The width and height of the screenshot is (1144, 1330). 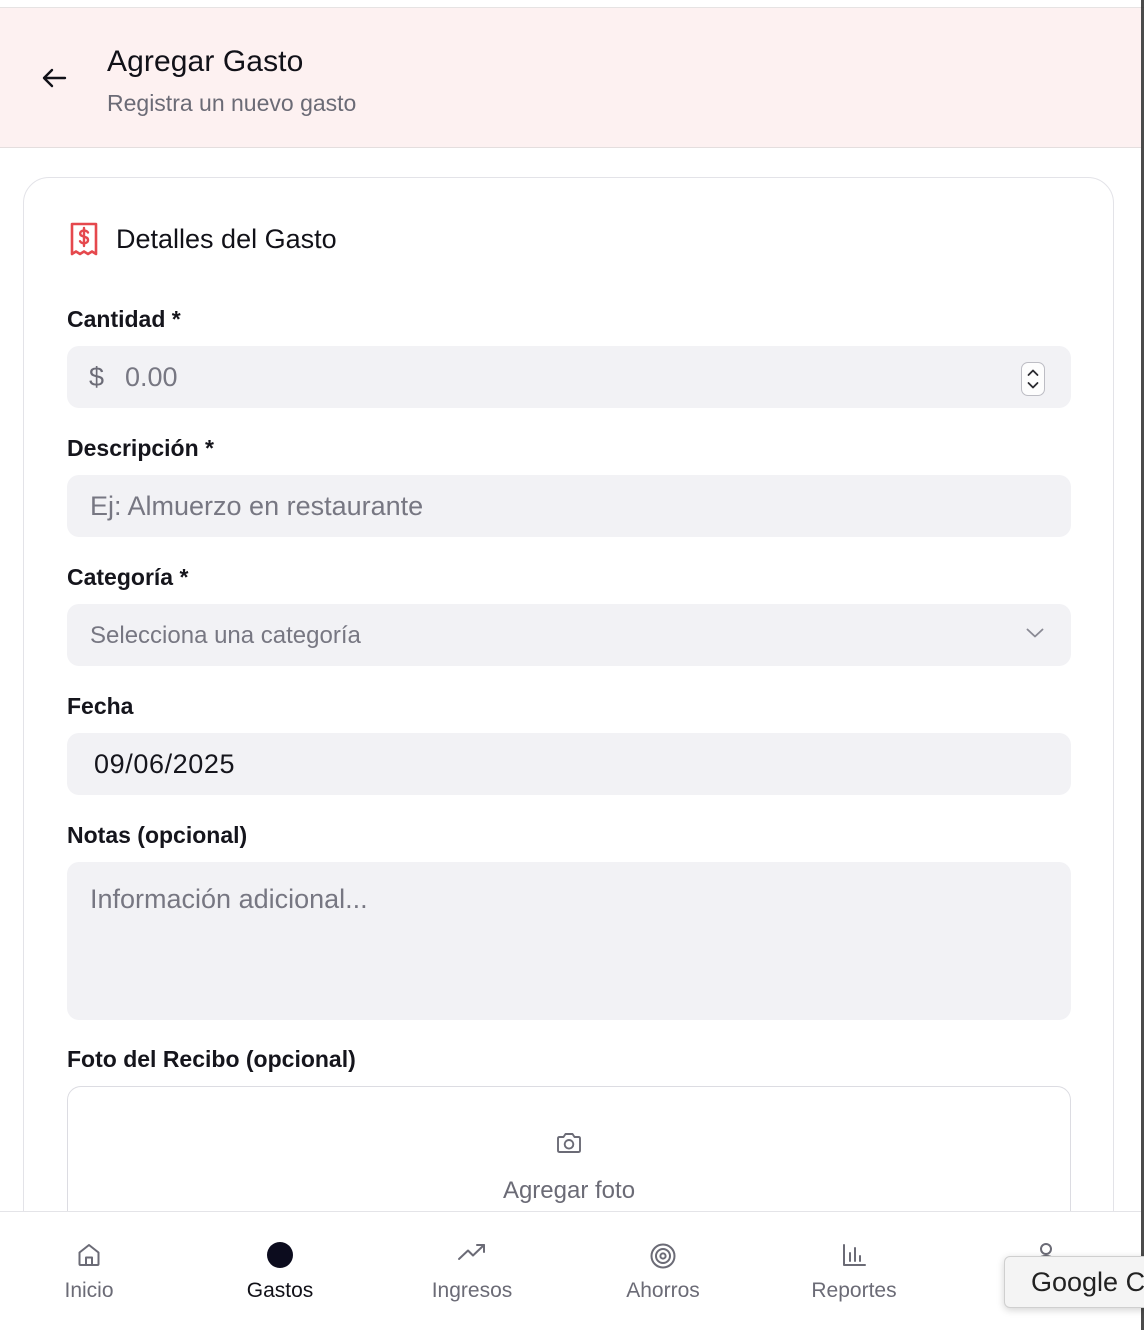 I want to click on nav-label-gastos: Gastos, so click(x=280, y=1290).